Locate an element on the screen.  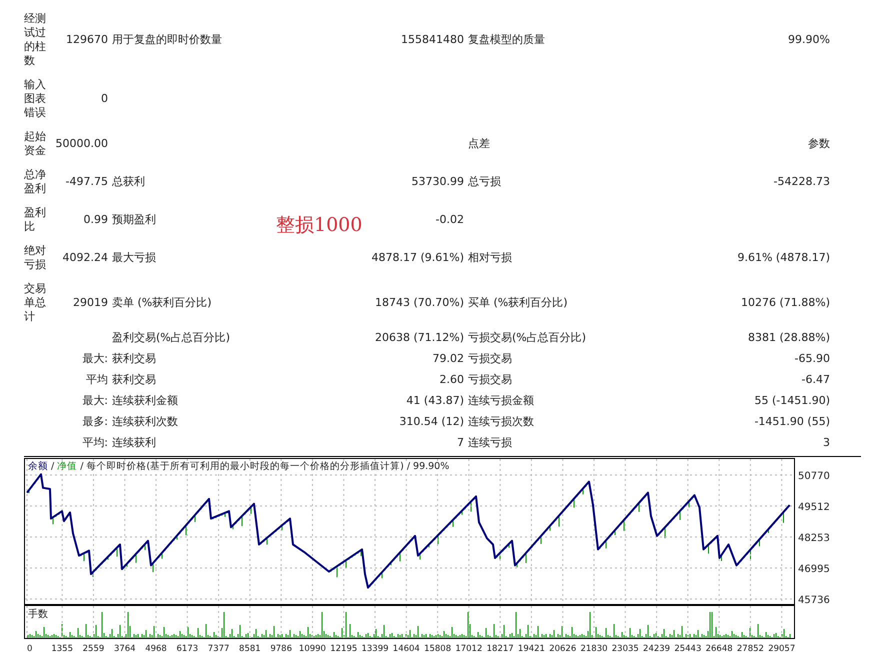
x-tick-label: 15808 is located at coordinates (438, 649).